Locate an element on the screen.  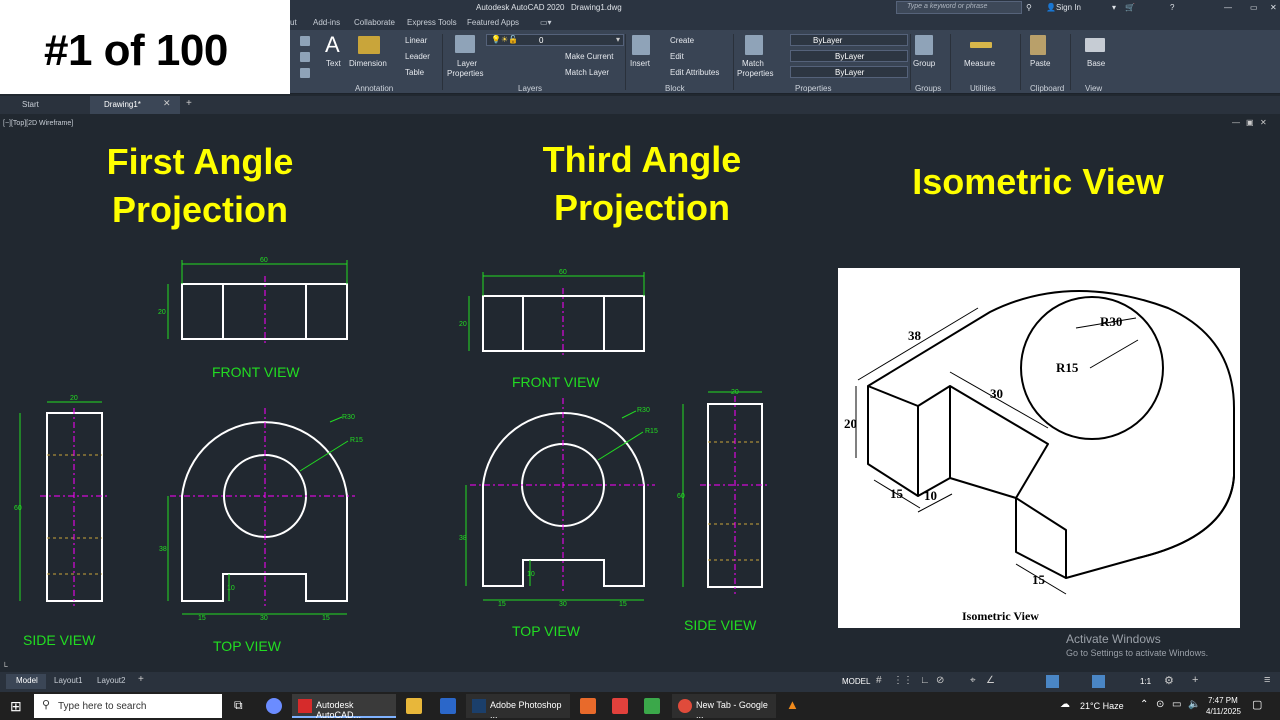
weather-text: 21°C Haze is located at coordinates (1102, 706).